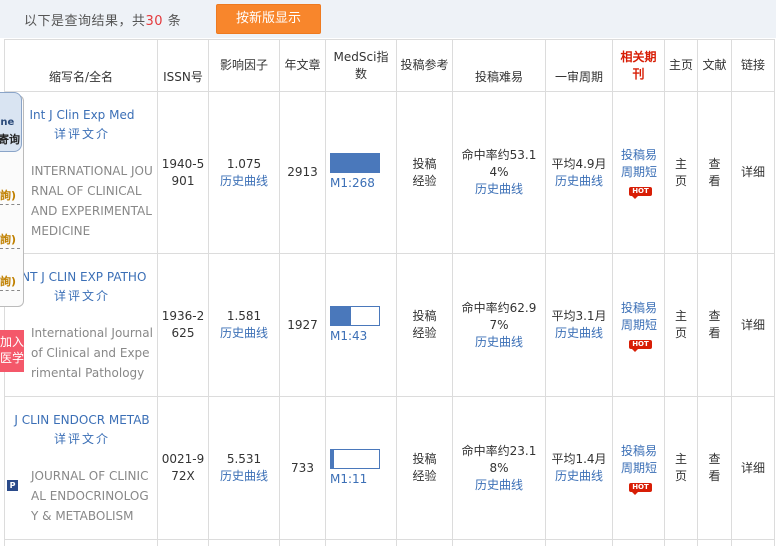  Describe the element at coordinates (638, 65) in the screenshot. I see `header-related: 相关期刊` at that location.